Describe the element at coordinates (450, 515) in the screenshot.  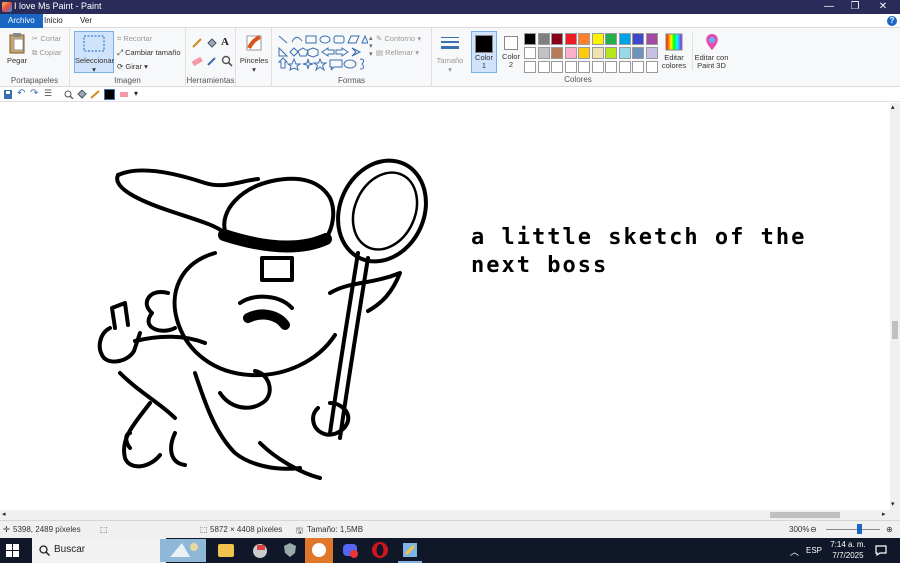
I see `horizontal-scrollbar: ◂ ▸` at that location.